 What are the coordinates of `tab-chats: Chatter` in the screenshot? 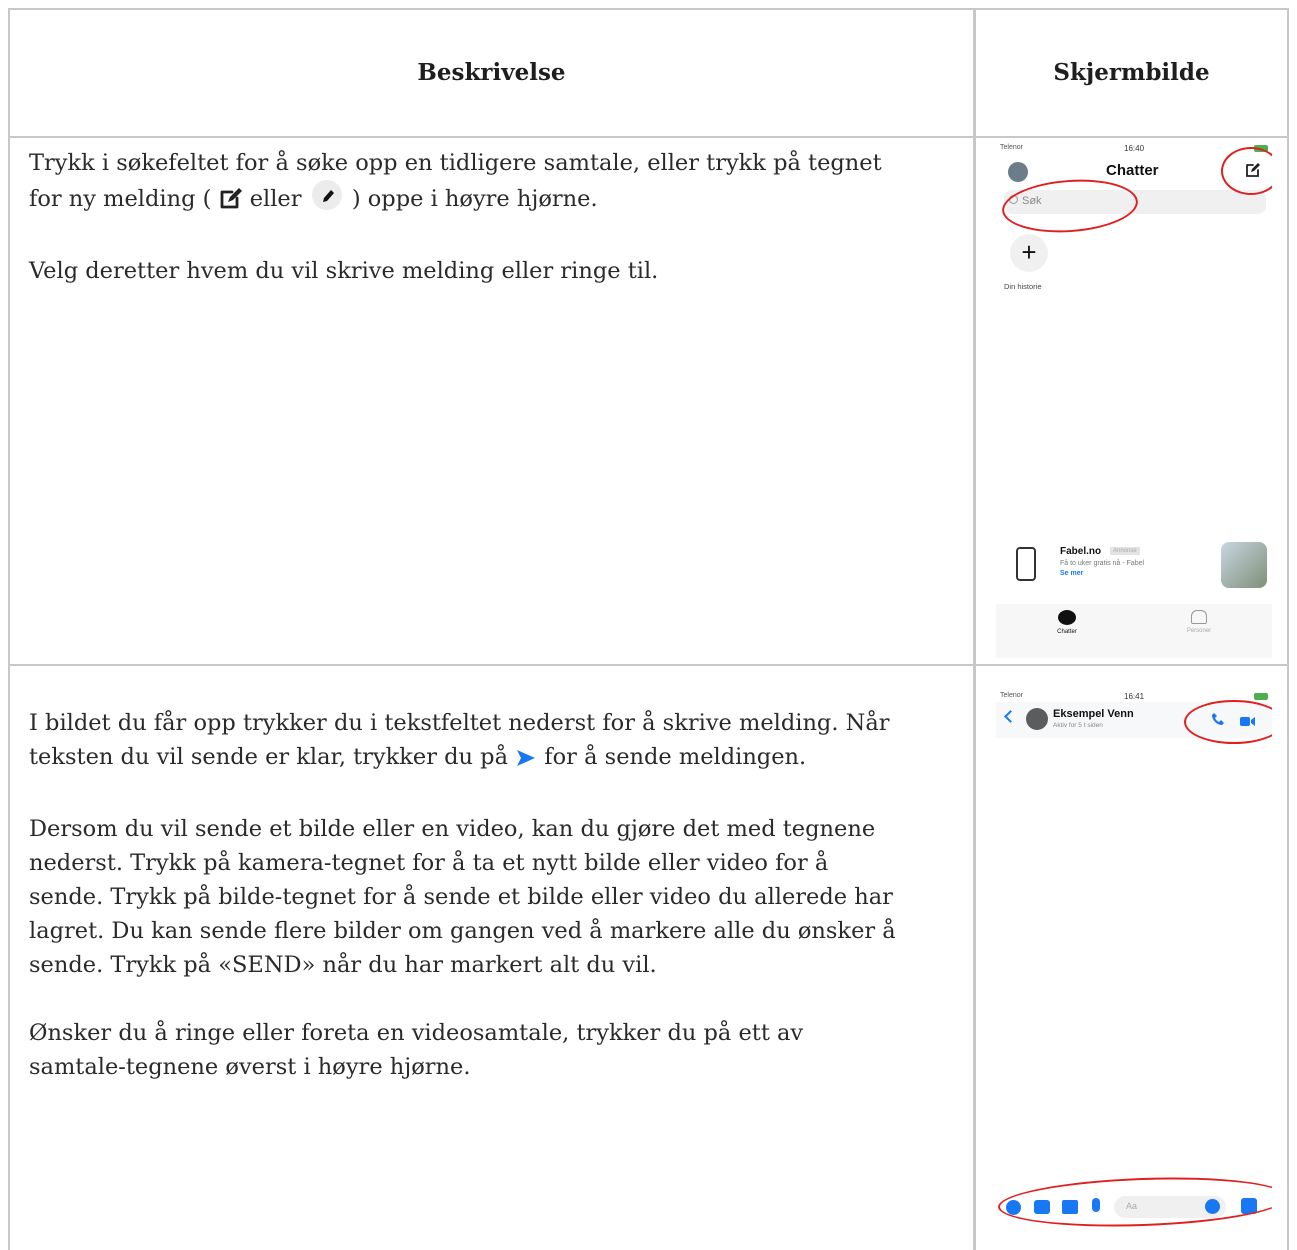 It's located at (1067, 622).